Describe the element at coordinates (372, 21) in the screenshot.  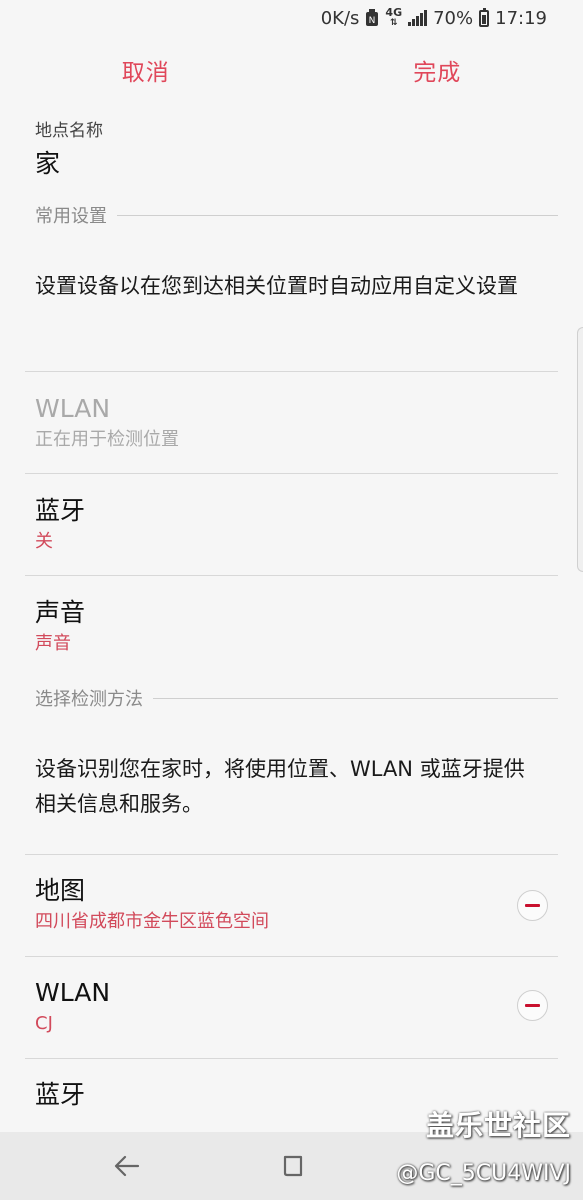
I see `svg-text: N` at that location.